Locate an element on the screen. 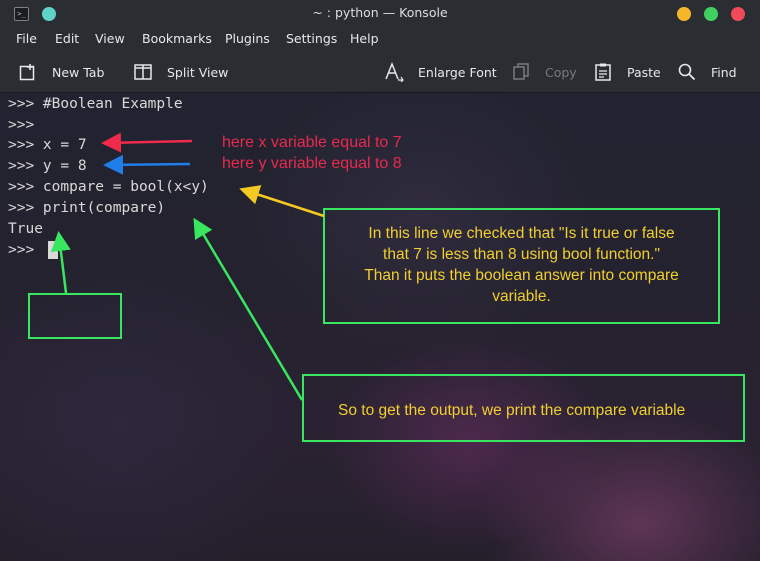 The width and height of the screenshot is (760, 561). search-icon is located at coordinates (687, 72).